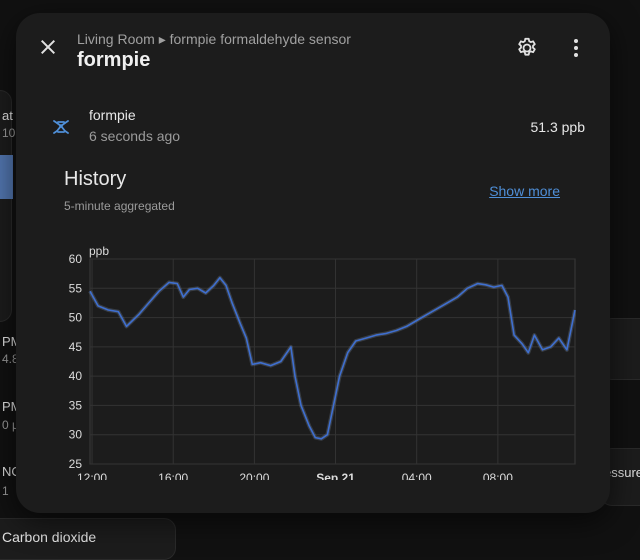 The height and width of the screenshot is (560, 640). What do you see at coordinates (49, 537) in the screenshot?
I see `background-item-carbon-dioxide: Carbon dioxide` at bounding box center [49, 537].